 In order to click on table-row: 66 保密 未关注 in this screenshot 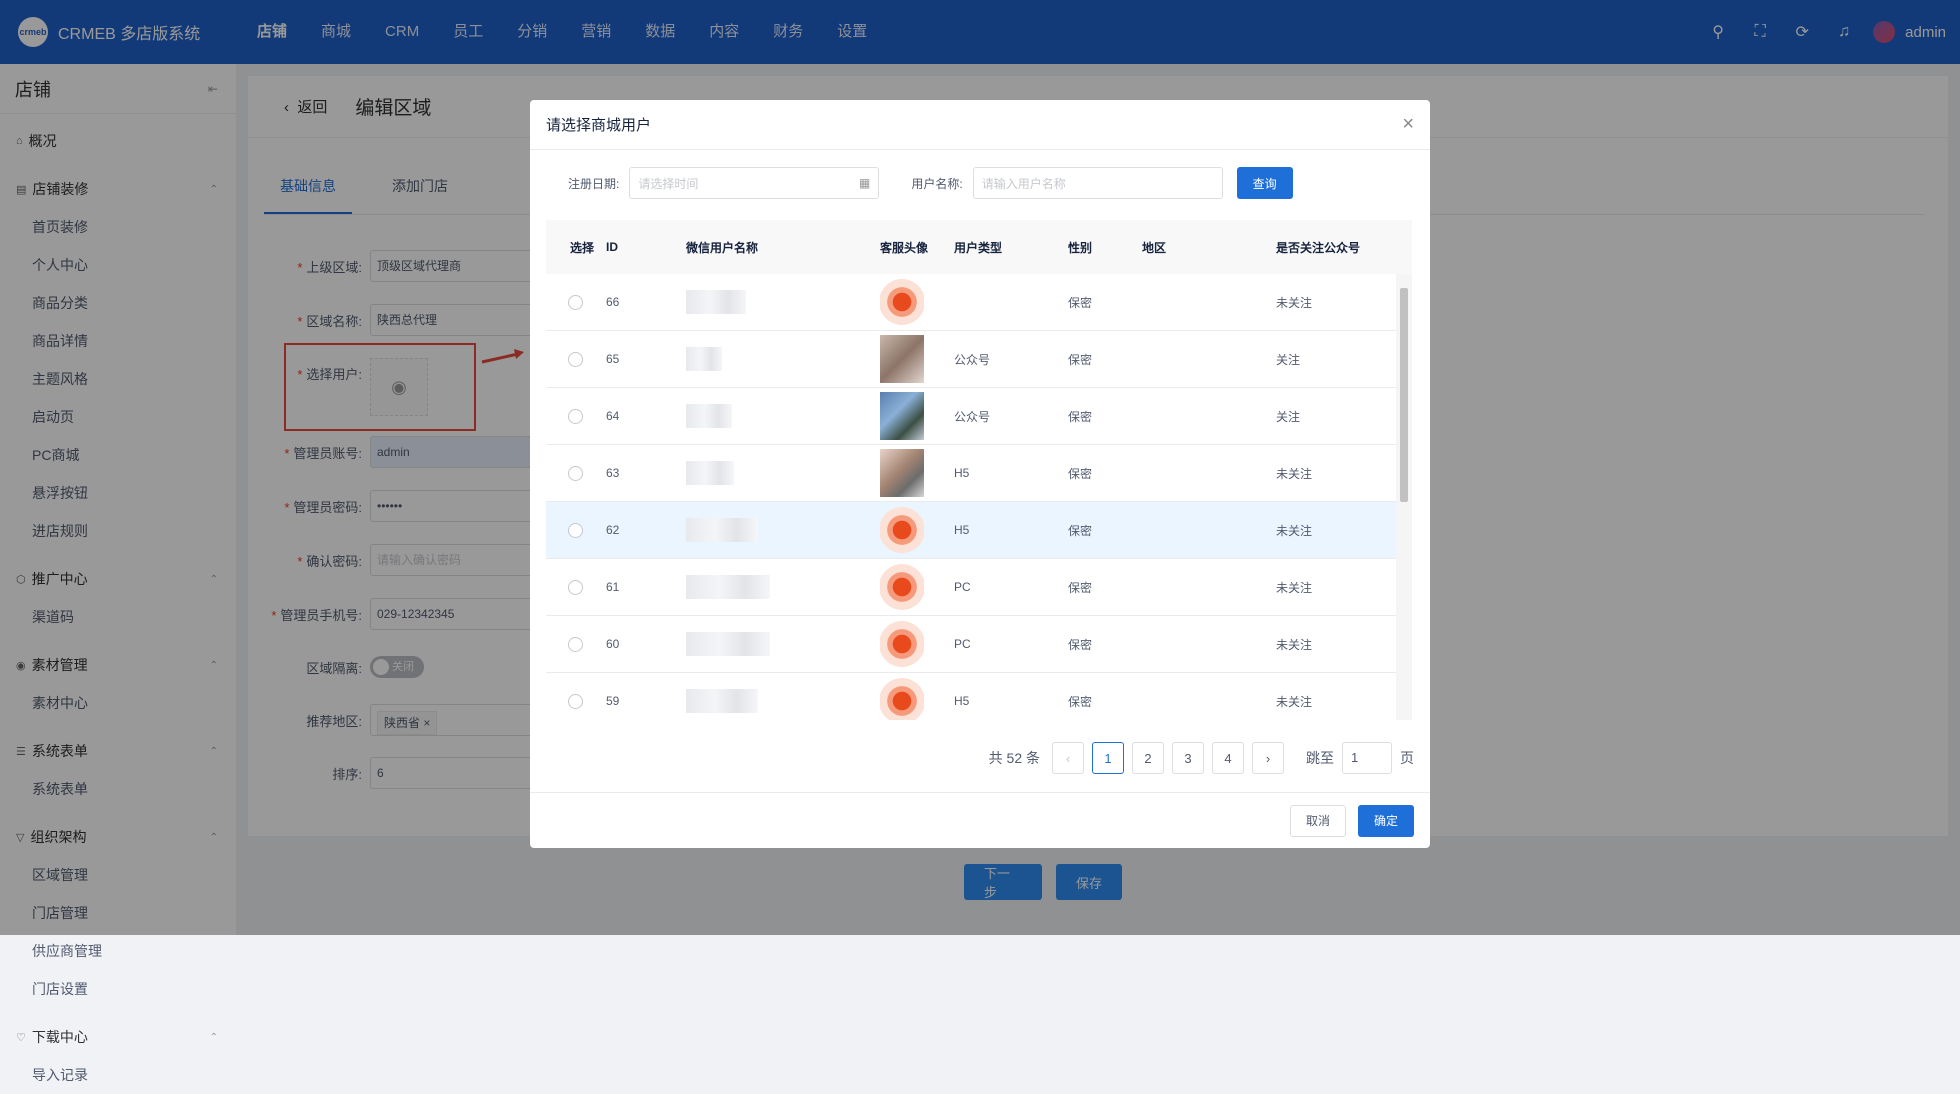, I will do `click(971, 302)`.